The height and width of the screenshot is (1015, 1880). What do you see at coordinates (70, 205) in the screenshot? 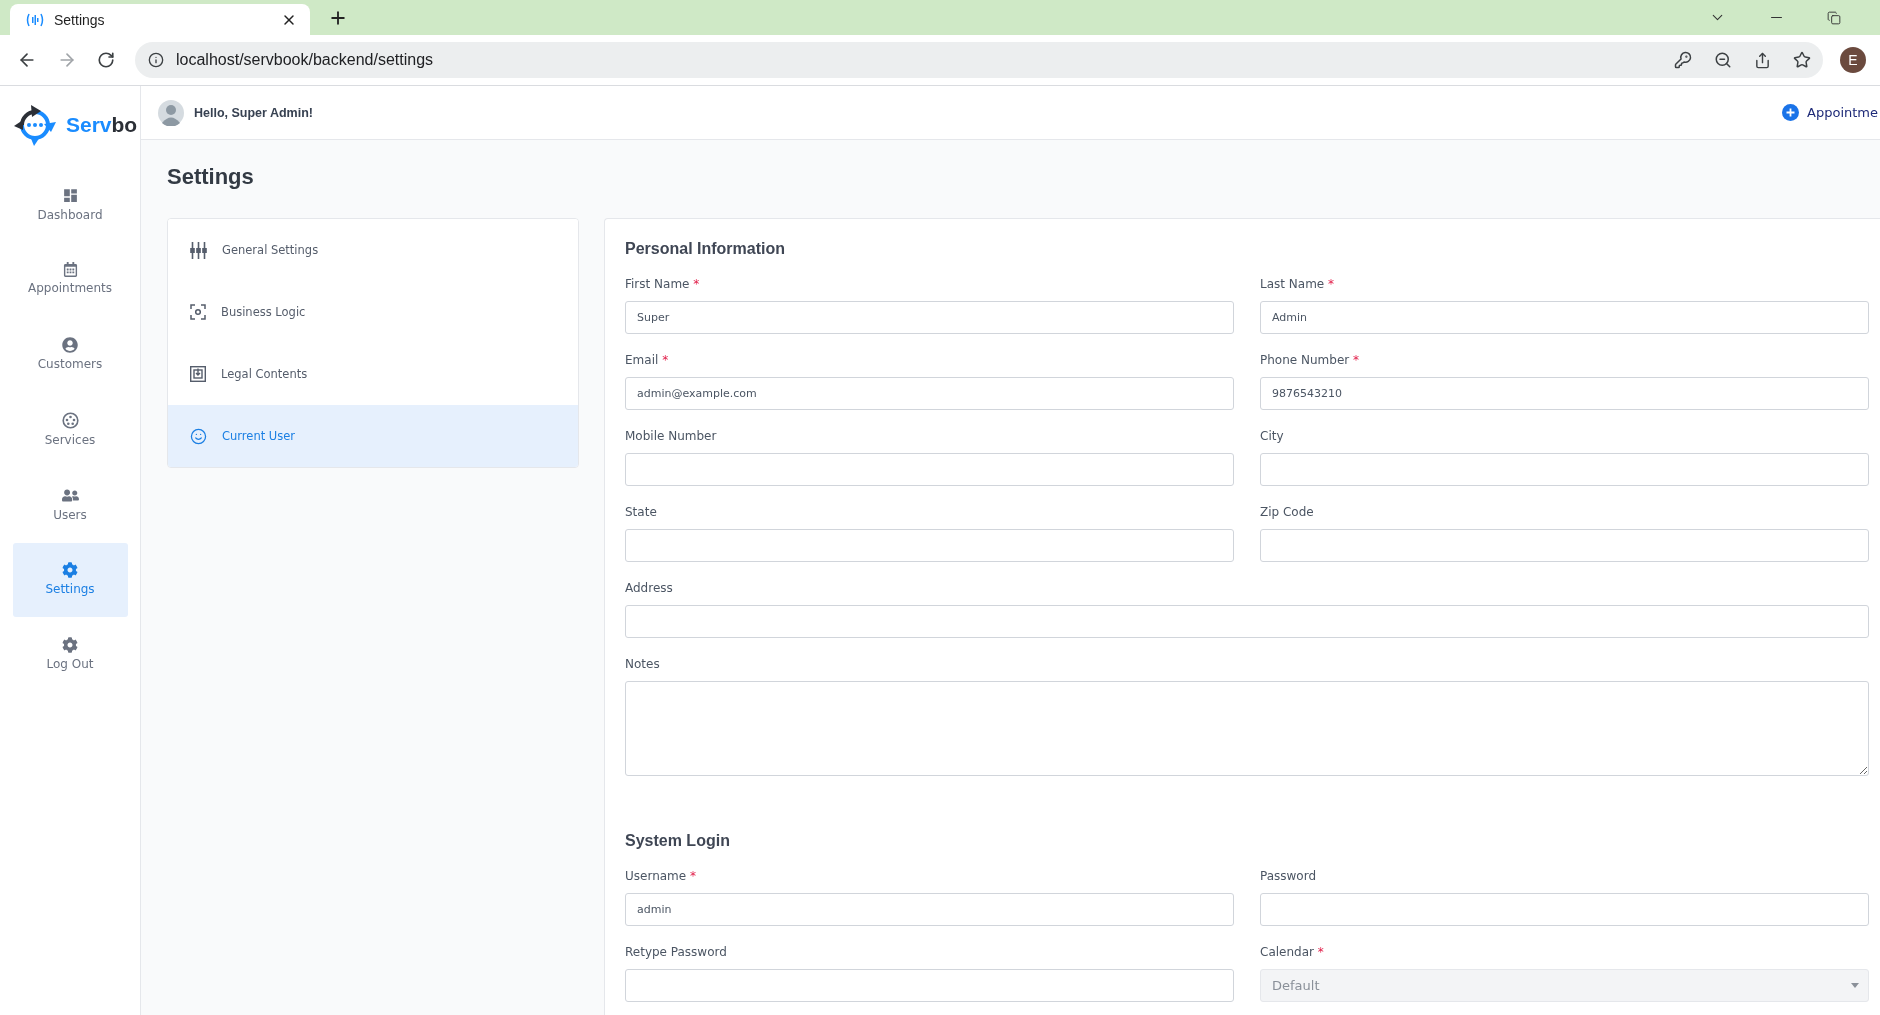
I see `sidebar-item: Dashboard` at bounding box center [70, 205].